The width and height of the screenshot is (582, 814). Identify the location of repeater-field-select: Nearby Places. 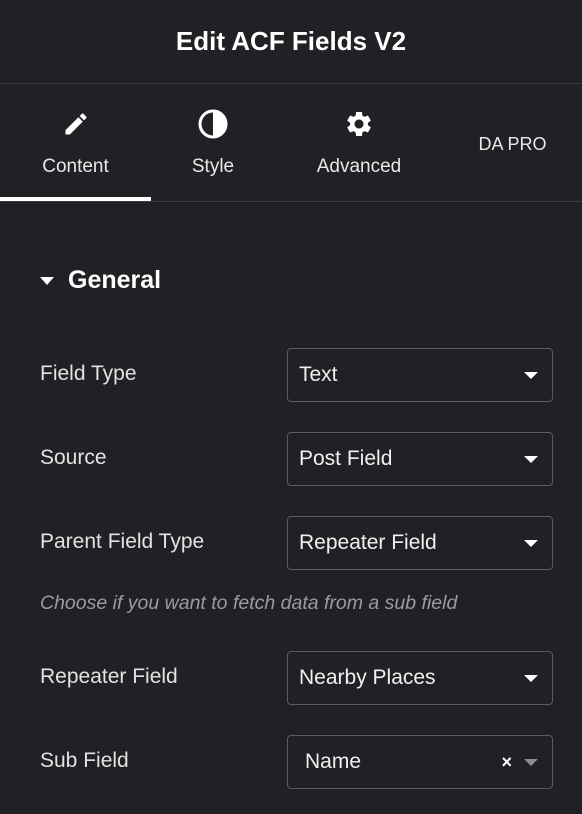
(420, 678).